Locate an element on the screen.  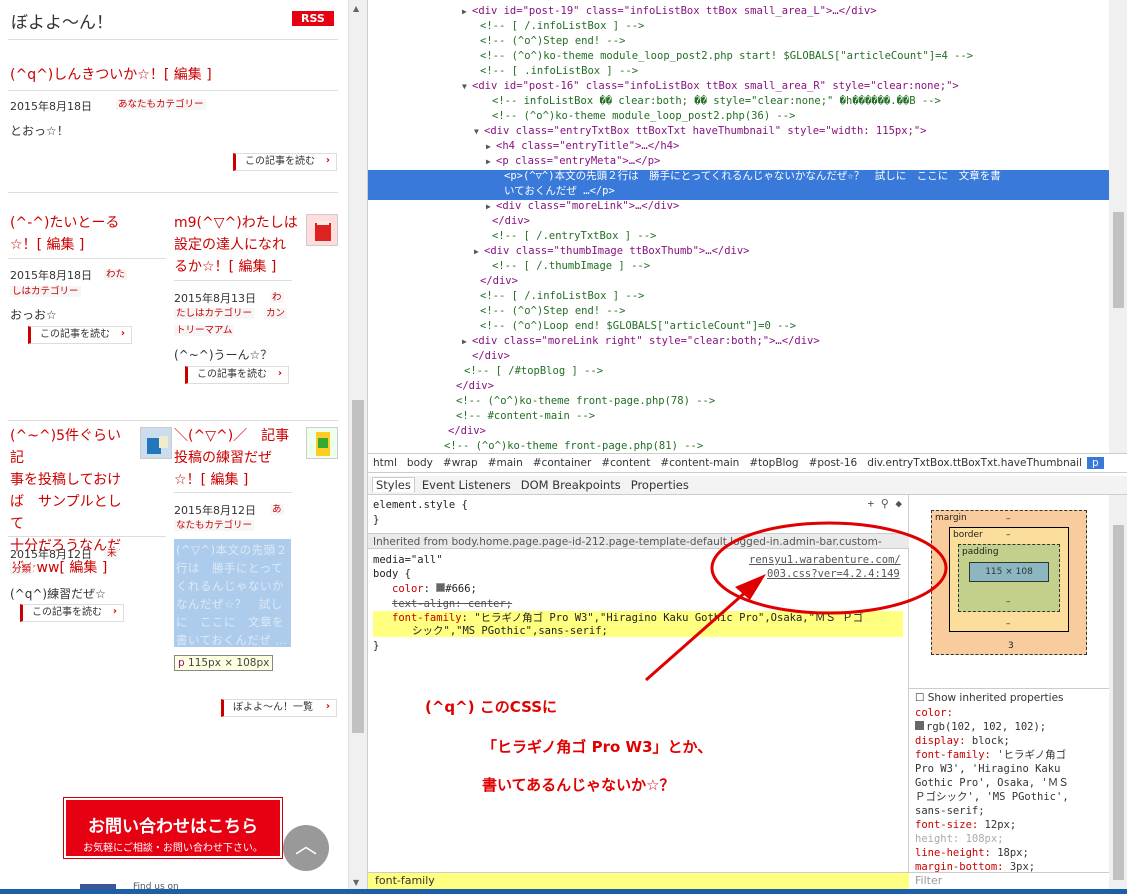
page-scrollbar: ▲ ▼ is located at coordinates (357, 447).